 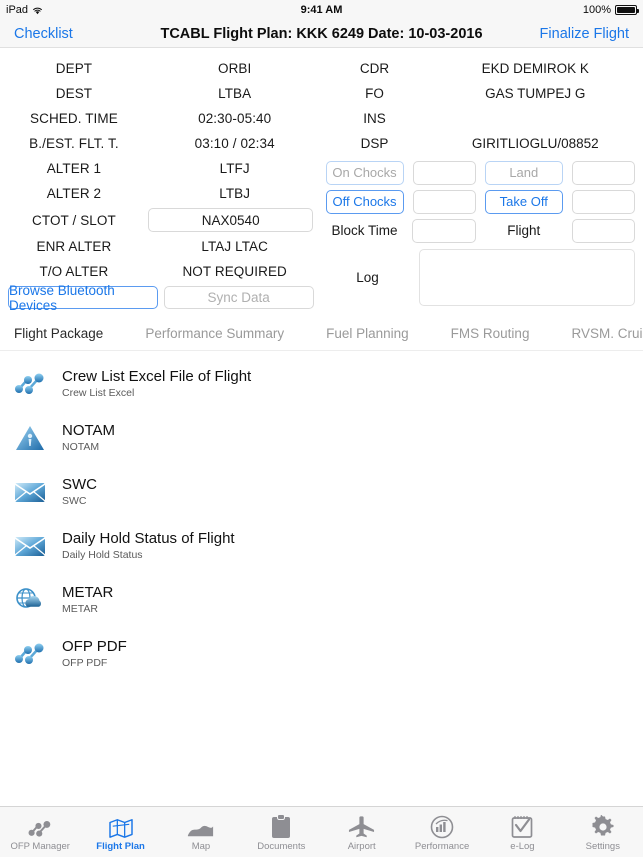 What do you see at coordinates (281, 832) in the screenshot?
I see `tab-documents: Documents` at bounding box center [281, 832].